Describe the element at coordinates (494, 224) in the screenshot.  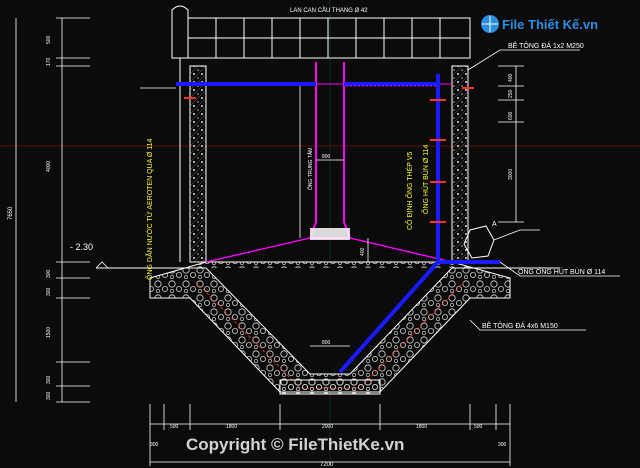
I see `detail-a-label: A` at that location.